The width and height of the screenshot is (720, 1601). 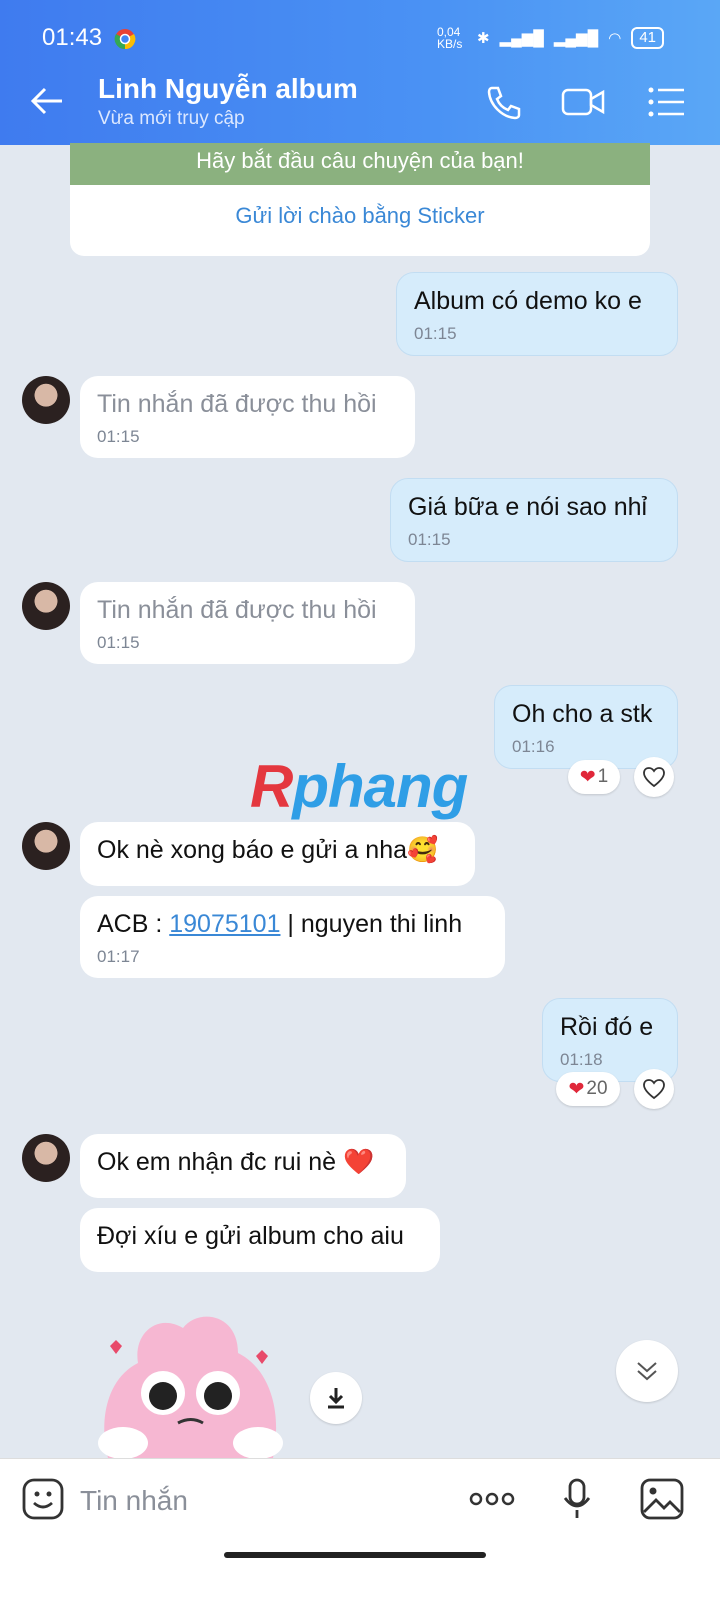 What do you see at coordinates (72, 37) in the screenshot?
I see `status-time: 01:43` at bounding box center [72, 37].